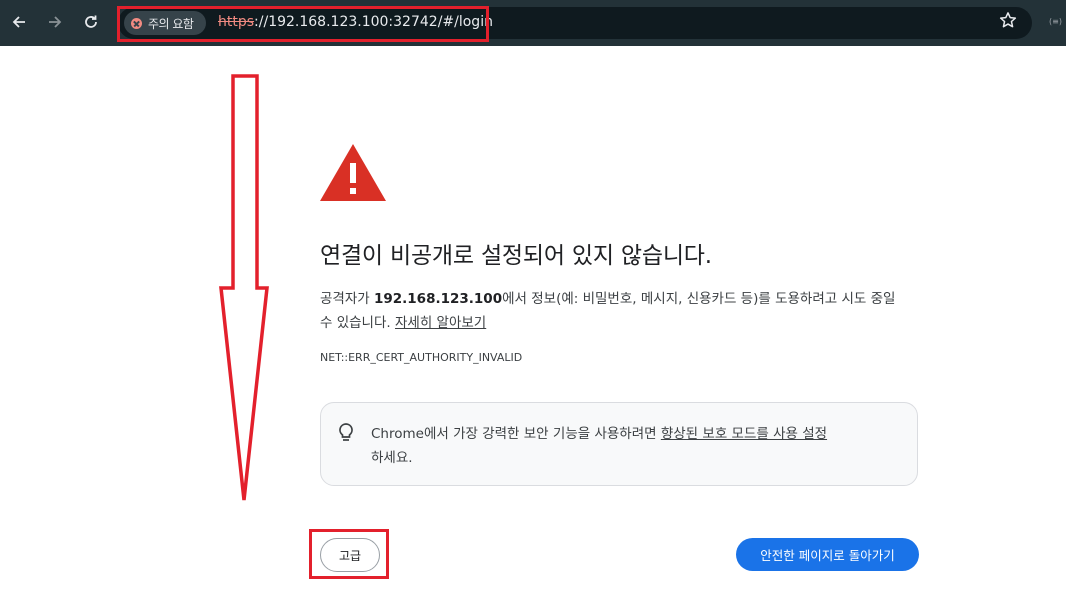  I want to click on reload-button, so click(91, 22).